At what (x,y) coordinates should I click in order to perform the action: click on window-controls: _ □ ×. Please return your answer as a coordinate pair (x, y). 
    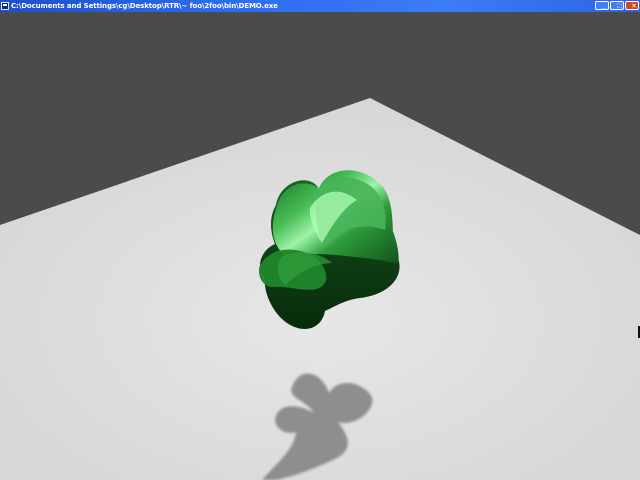
    Looking at the image, I should click on (617, 6).